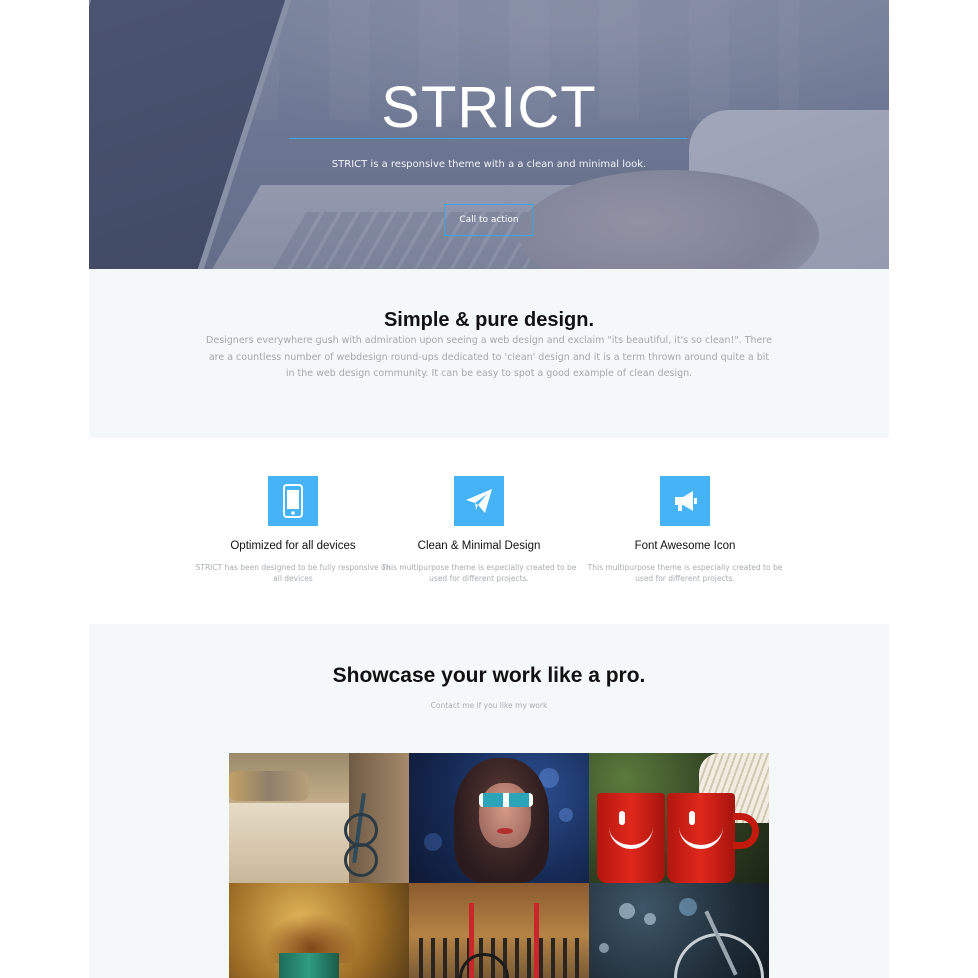 Image resolution: width=978 pixels, height=978 pixels. Describe the element at coordinates (685, 546) in the screenshot. I see `feature-title: Font Awesome Icon` at that location.